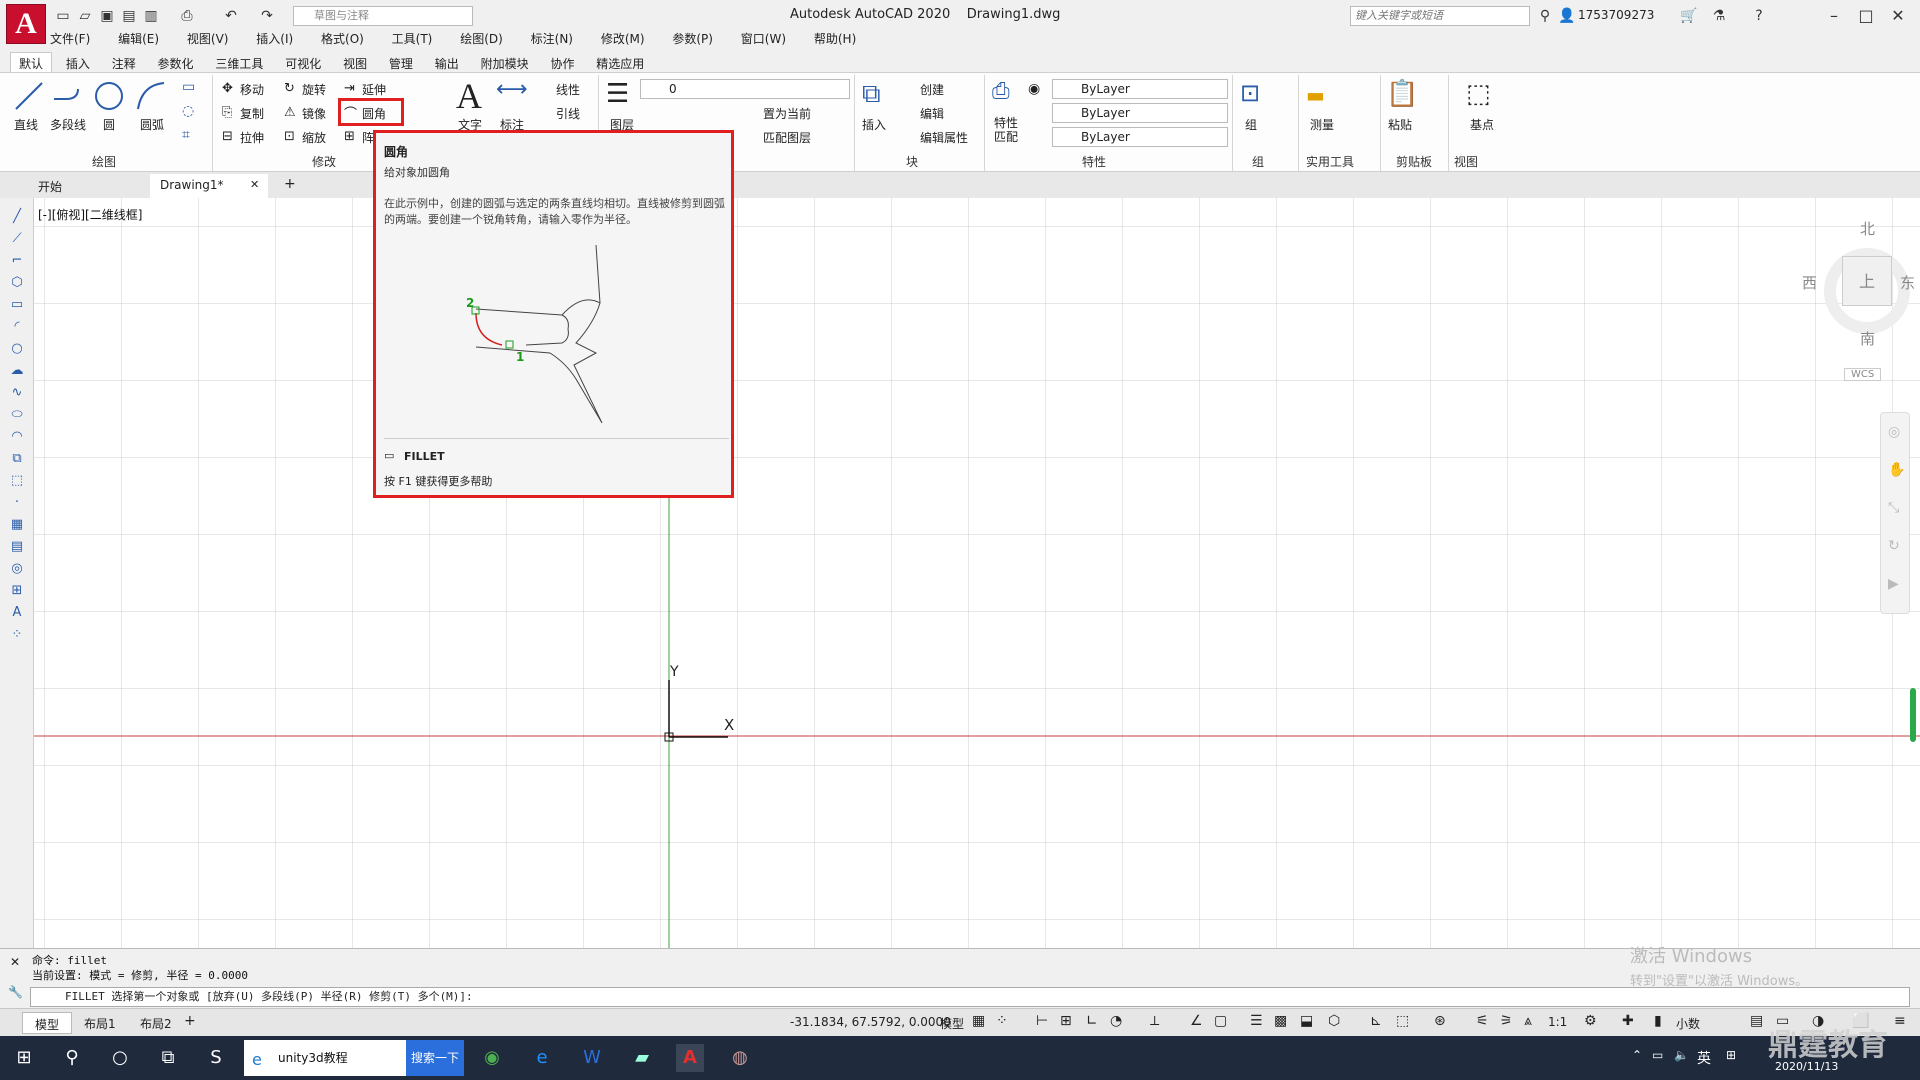  What do you see at coordinates (252, 137) in the screenshot?
I see `stretch-button: 拉伸` at bounding box center [252, 137].